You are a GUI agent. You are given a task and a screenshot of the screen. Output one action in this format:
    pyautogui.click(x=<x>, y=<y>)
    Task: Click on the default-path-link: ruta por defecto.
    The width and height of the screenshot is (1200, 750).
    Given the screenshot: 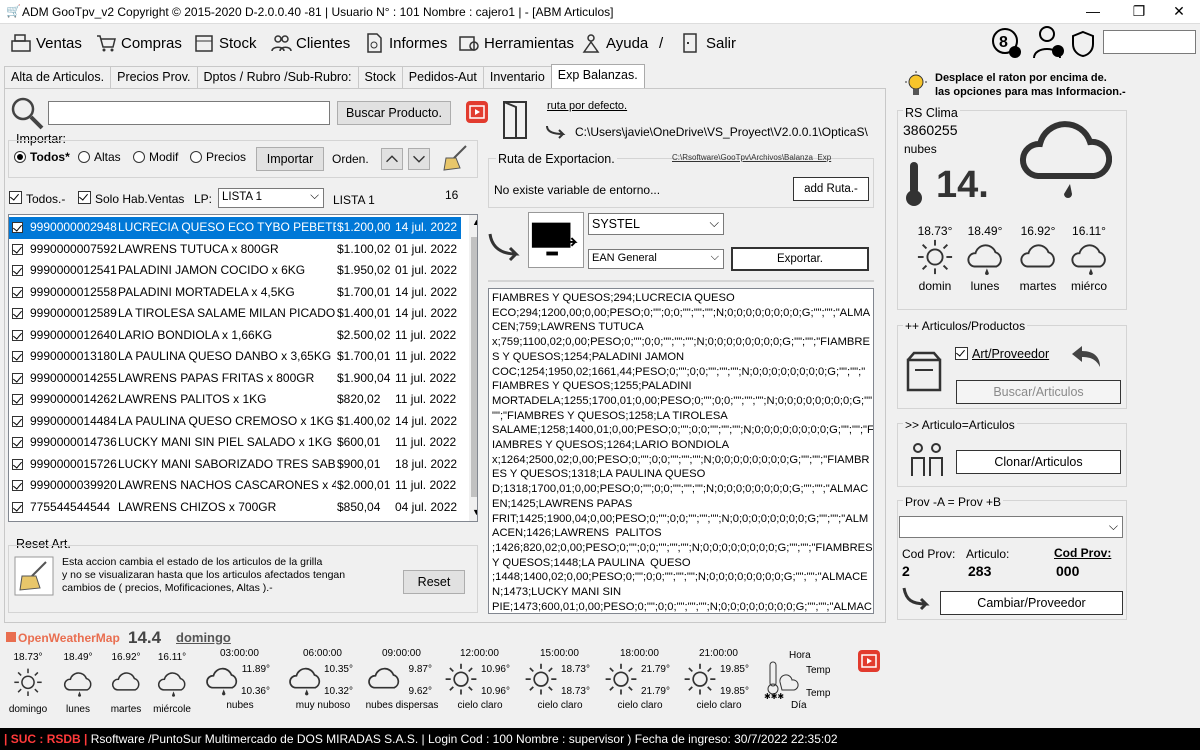 What is the action you would take?
    pyautogui.click(x=587, y=106)
    